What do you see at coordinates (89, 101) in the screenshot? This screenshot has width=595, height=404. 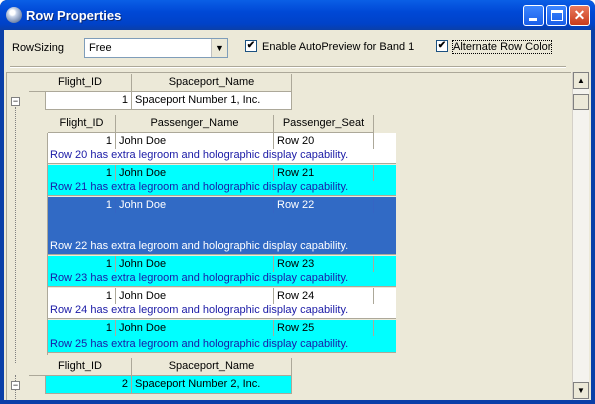 I see `parent-flight-id: 1` at bounding box center [89, 101].